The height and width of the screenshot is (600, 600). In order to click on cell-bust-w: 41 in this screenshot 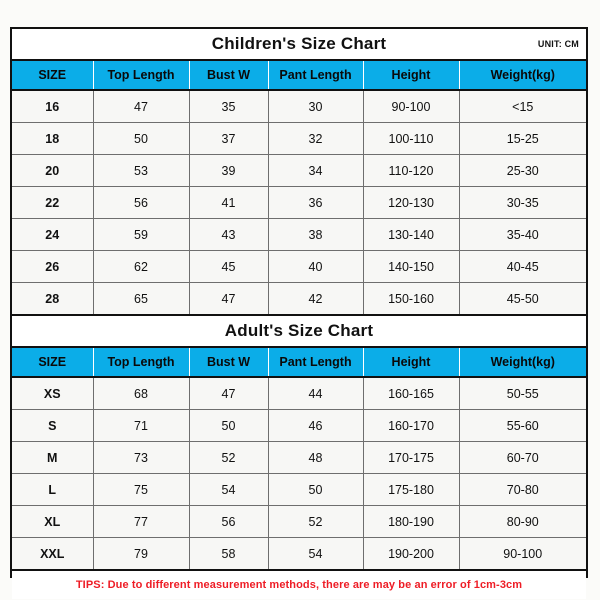, I will do `click(229, 202)`.